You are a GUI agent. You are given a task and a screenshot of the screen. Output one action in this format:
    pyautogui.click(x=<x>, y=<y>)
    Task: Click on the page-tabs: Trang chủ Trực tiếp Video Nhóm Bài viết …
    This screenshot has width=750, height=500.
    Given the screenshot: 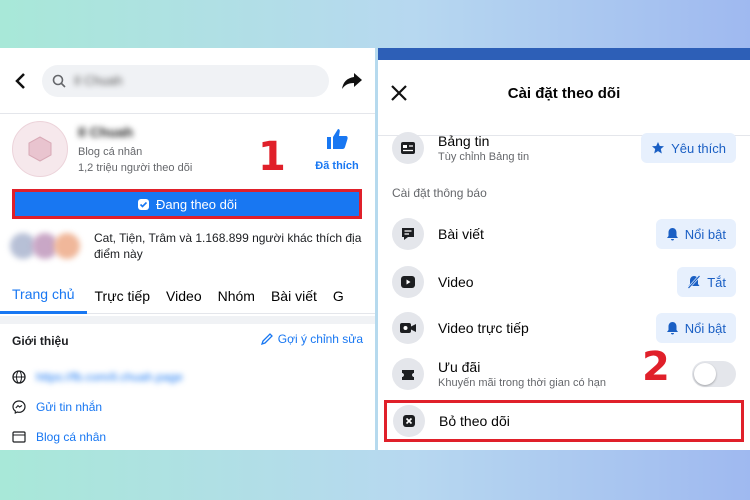 What is the action you would take?
    pyautogui.click(x=187, y=296)
    